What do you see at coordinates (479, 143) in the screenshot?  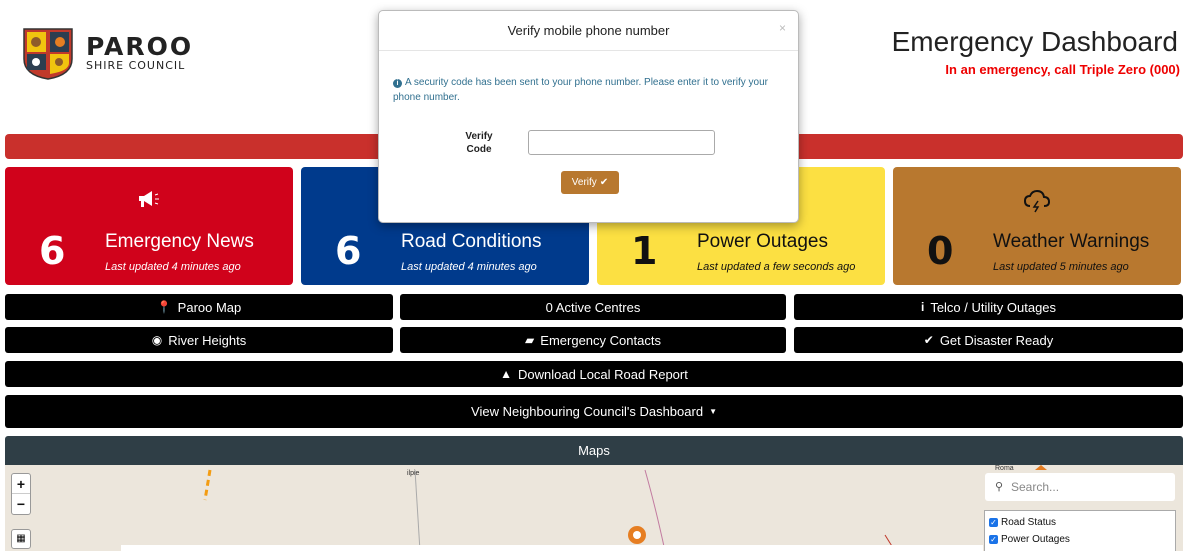 I see `verify-code-label: Verify Code` at bounding box center [479, 143].